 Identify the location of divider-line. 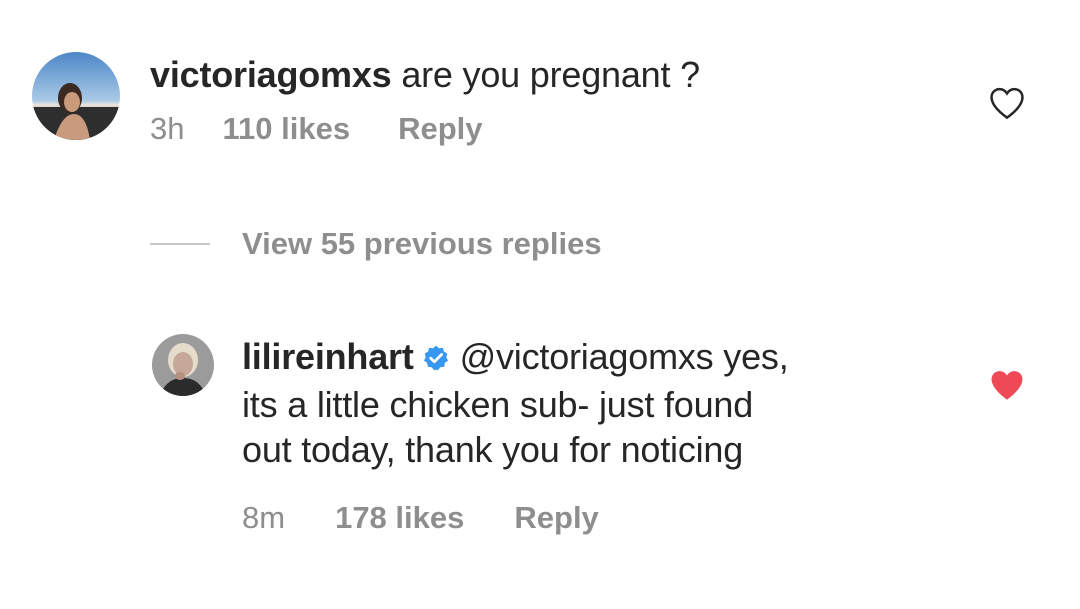
(180, 244).